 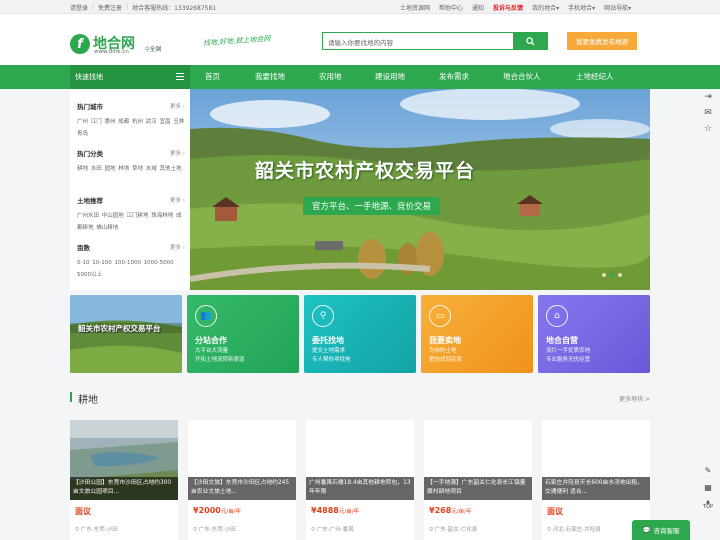 I want to click on land-price: ¥268元/亩/年, so click(x=450, y=510).